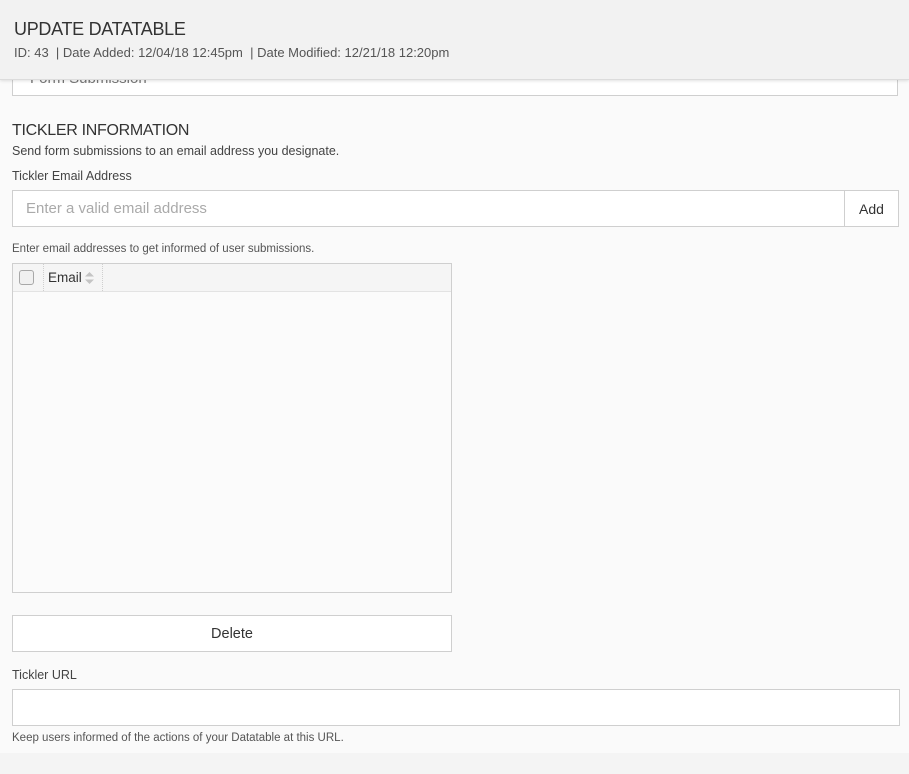 This screenshot has width=909, height=774. What do you see at coordinates (428, 208) in the screenshot?
I see `email-input` at bounding box center [428, 208].